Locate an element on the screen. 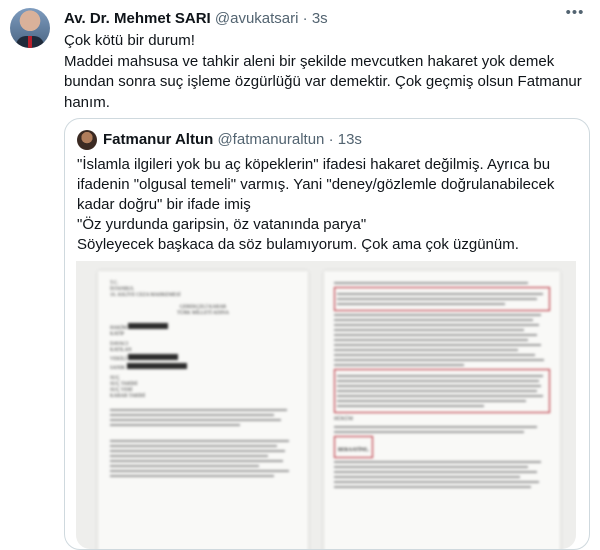 The width and height of the screenshot is (600, 550). quoted-header: Fatmanur Altun @fatmanuraltun · 13s is located at coordinates (232, 139).